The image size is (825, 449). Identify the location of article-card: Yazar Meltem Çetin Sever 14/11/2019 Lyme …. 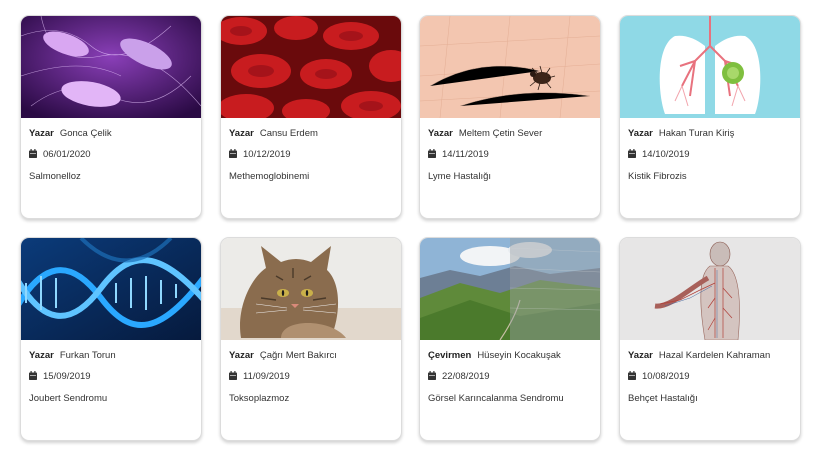
(510, 117).